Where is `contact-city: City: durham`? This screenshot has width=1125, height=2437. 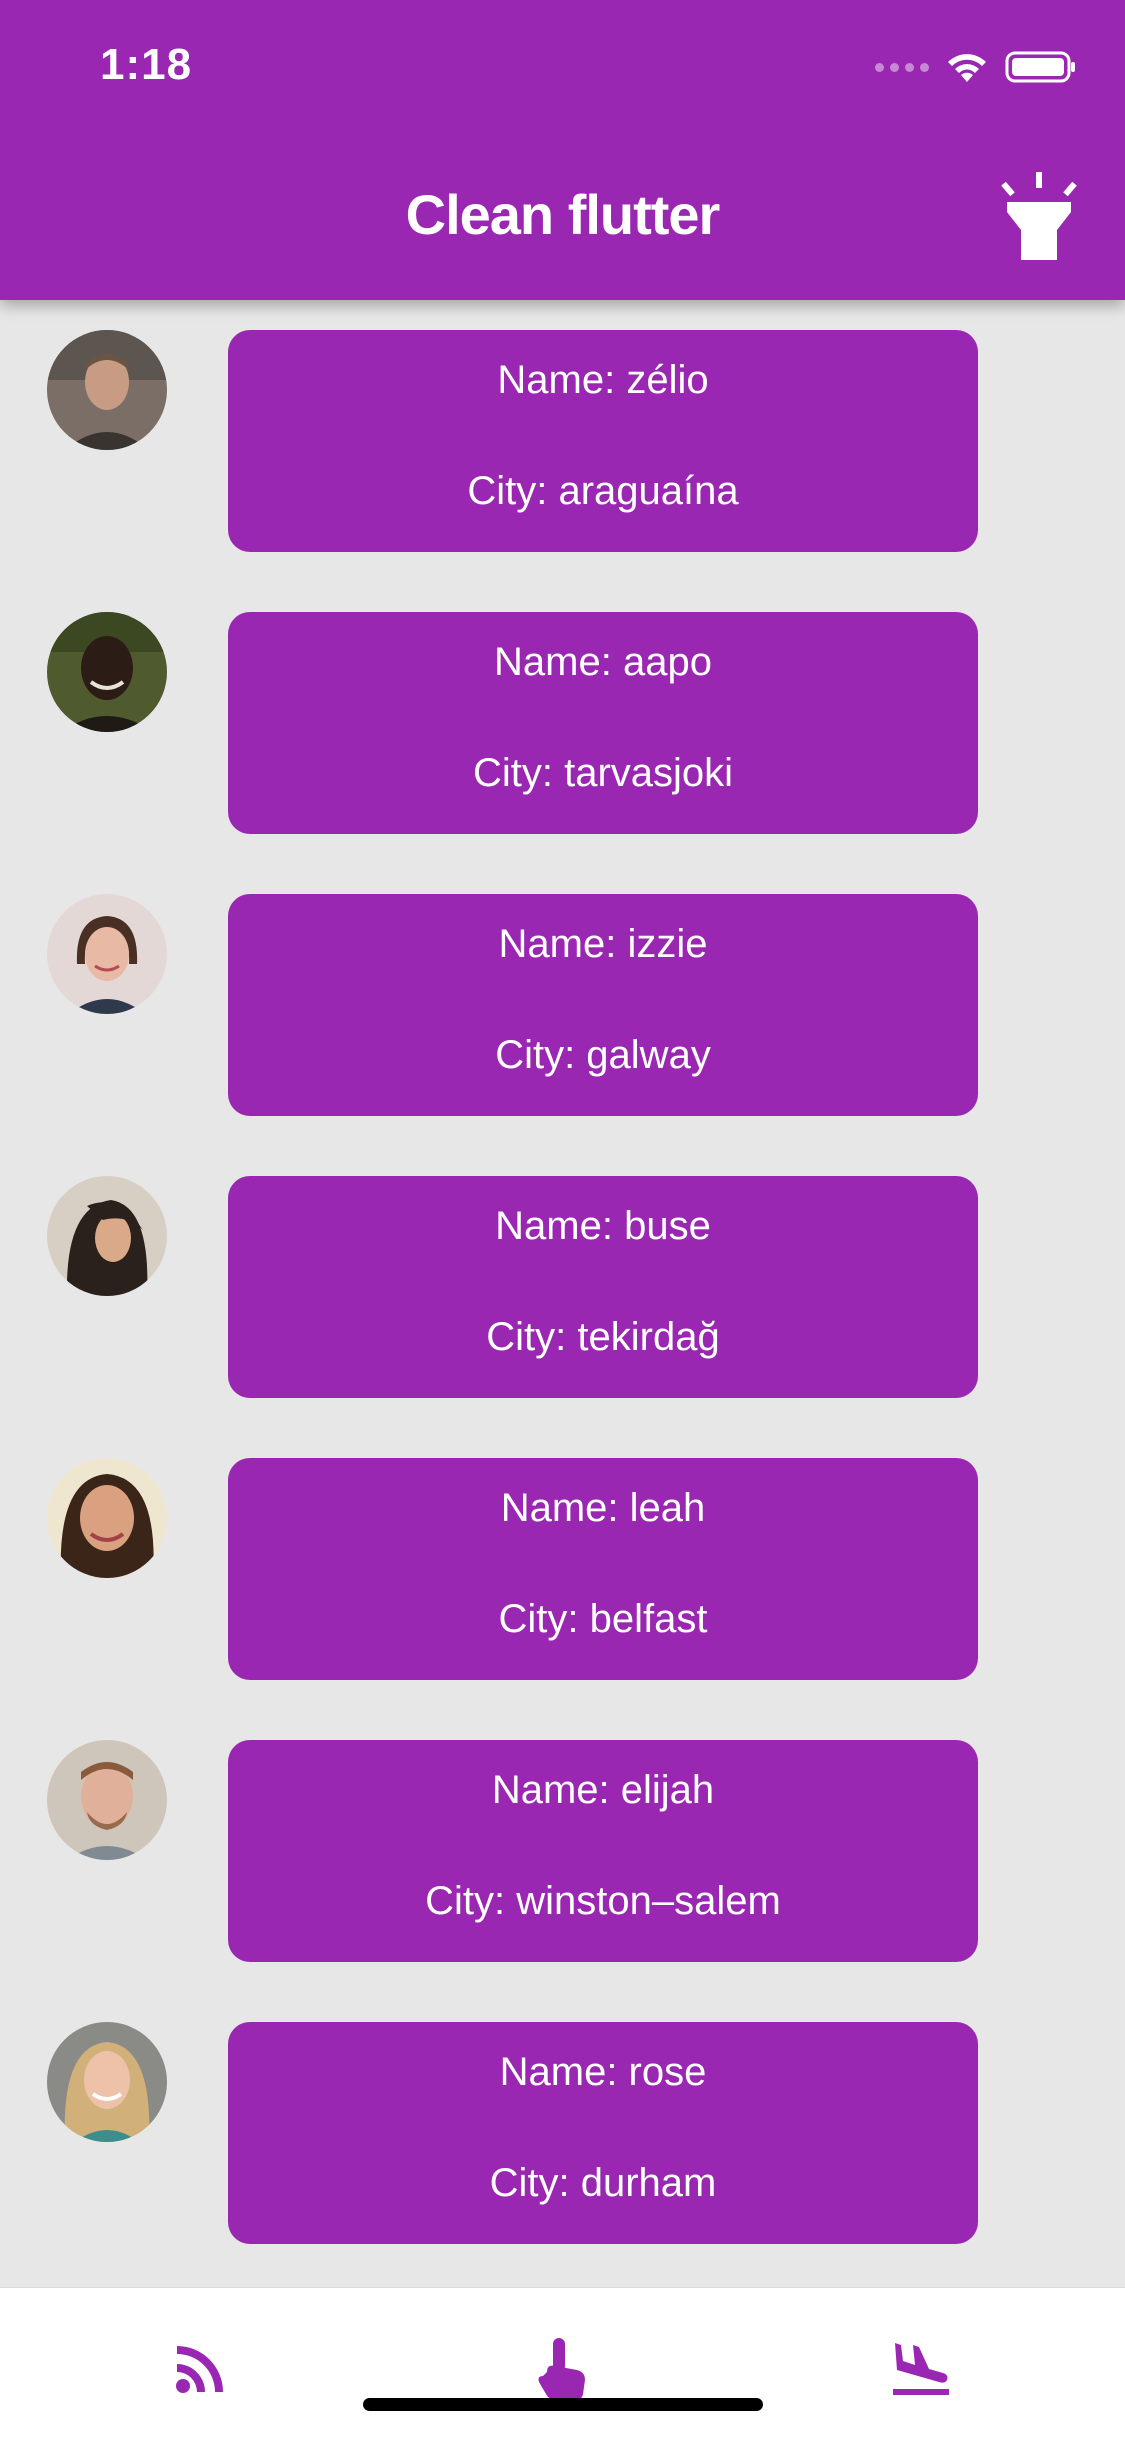 contact-city: City: durham is located at coordinates (603, 2183).